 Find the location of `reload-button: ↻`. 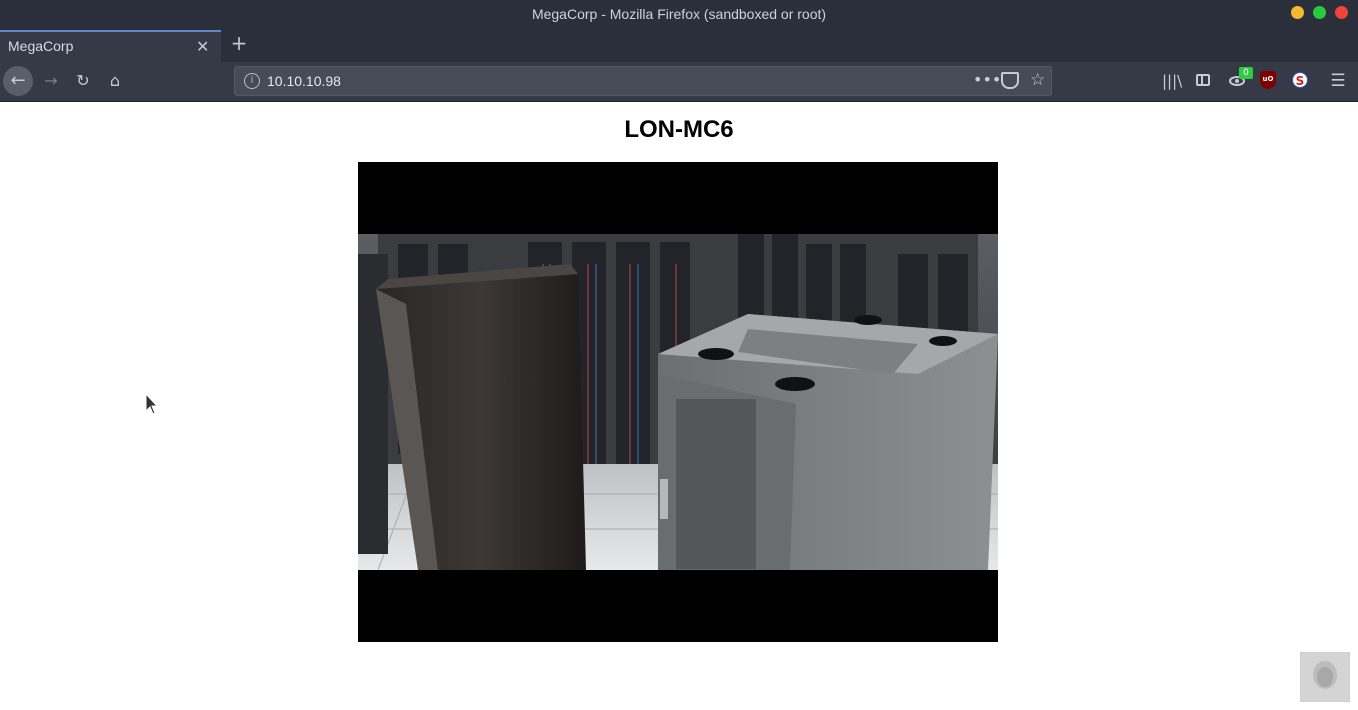

reload-button: ↻ is located at coordinates (83, 81).